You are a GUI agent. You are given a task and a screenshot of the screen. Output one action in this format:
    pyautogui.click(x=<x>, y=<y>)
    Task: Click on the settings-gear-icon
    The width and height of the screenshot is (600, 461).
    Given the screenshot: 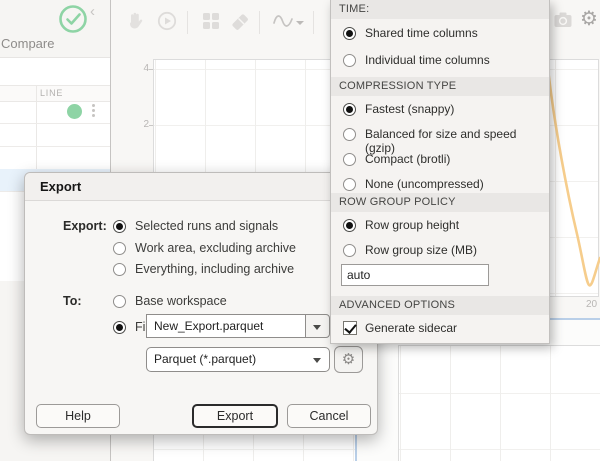 What is the action you would take?
    pyautogui.click(x=589, y=19)
    